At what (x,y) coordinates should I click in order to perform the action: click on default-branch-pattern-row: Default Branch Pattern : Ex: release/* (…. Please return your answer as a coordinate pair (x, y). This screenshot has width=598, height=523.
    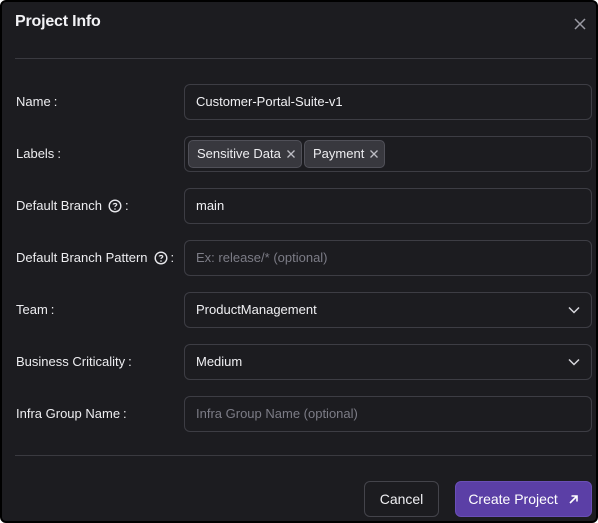
    Looking at the image, I should click on (300, 258).